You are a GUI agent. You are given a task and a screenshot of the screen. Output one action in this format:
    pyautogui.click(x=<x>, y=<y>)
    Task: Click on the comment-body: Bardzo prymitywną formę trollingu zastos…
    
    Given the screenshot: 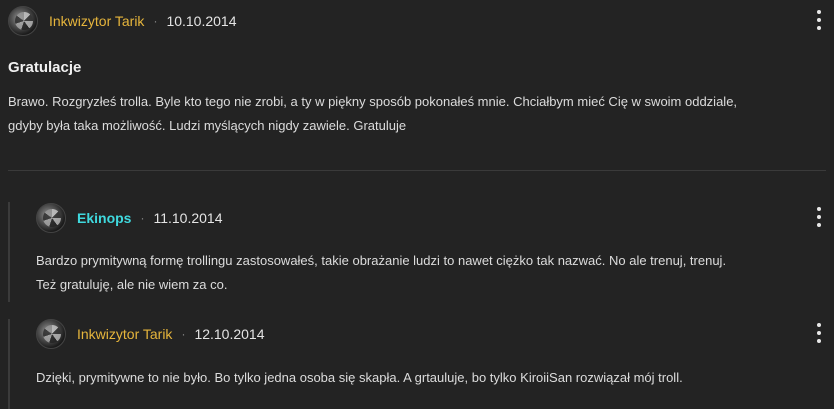 What is the action you would take?
    pyautogui.click(x=381, y=273)
    